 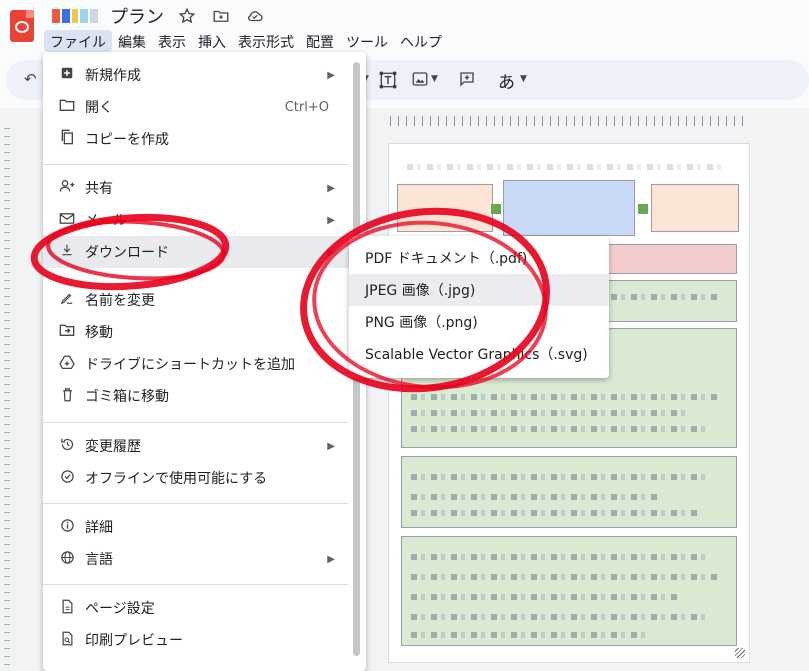 I want to click on menu-item-version-history: 変更履歴 ▶, so click(x=198, y=446).